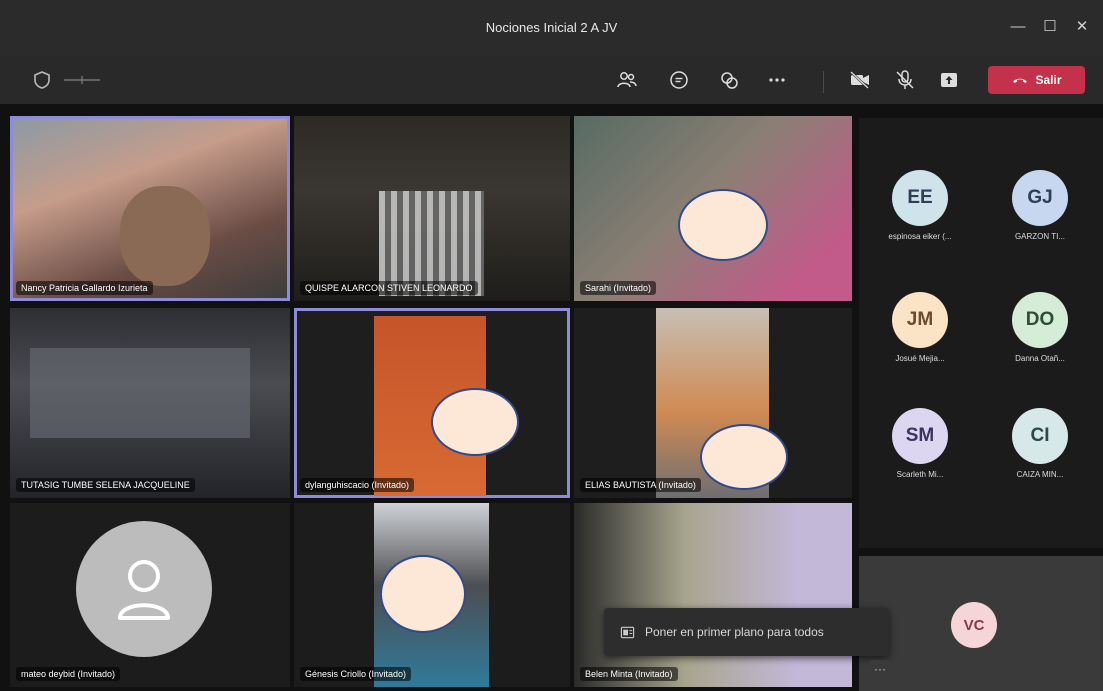  Describe the element at coordinates (432, 208) in the screenshot. I see `video-tile: QUISPE ALARCON STIVEN LEONARDO` at that location.